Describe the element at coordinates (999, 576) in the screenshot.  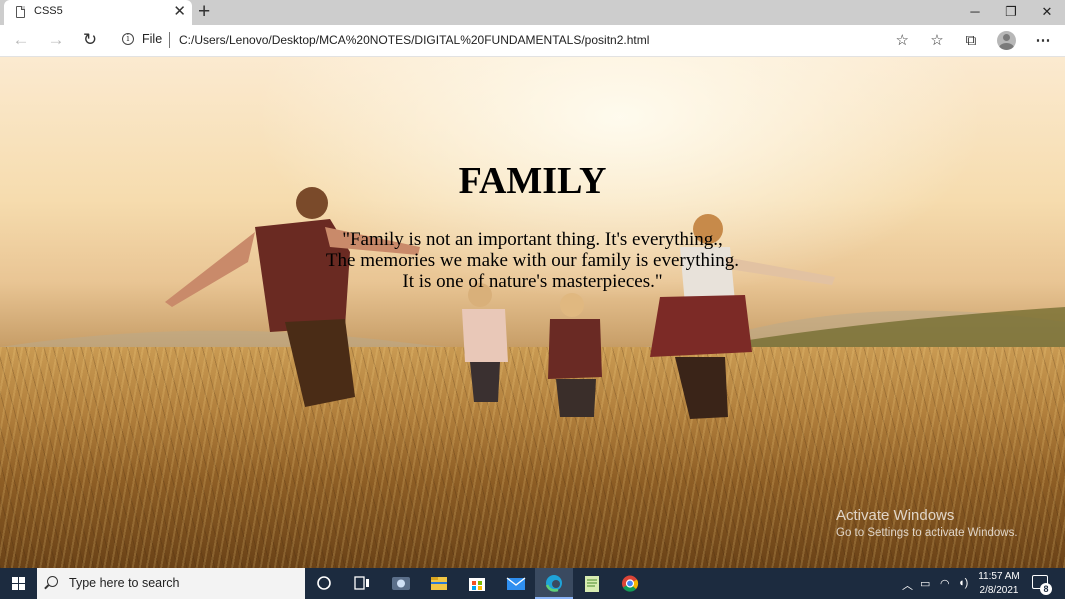
I see `clock-time: 11:57 AM` at that location.